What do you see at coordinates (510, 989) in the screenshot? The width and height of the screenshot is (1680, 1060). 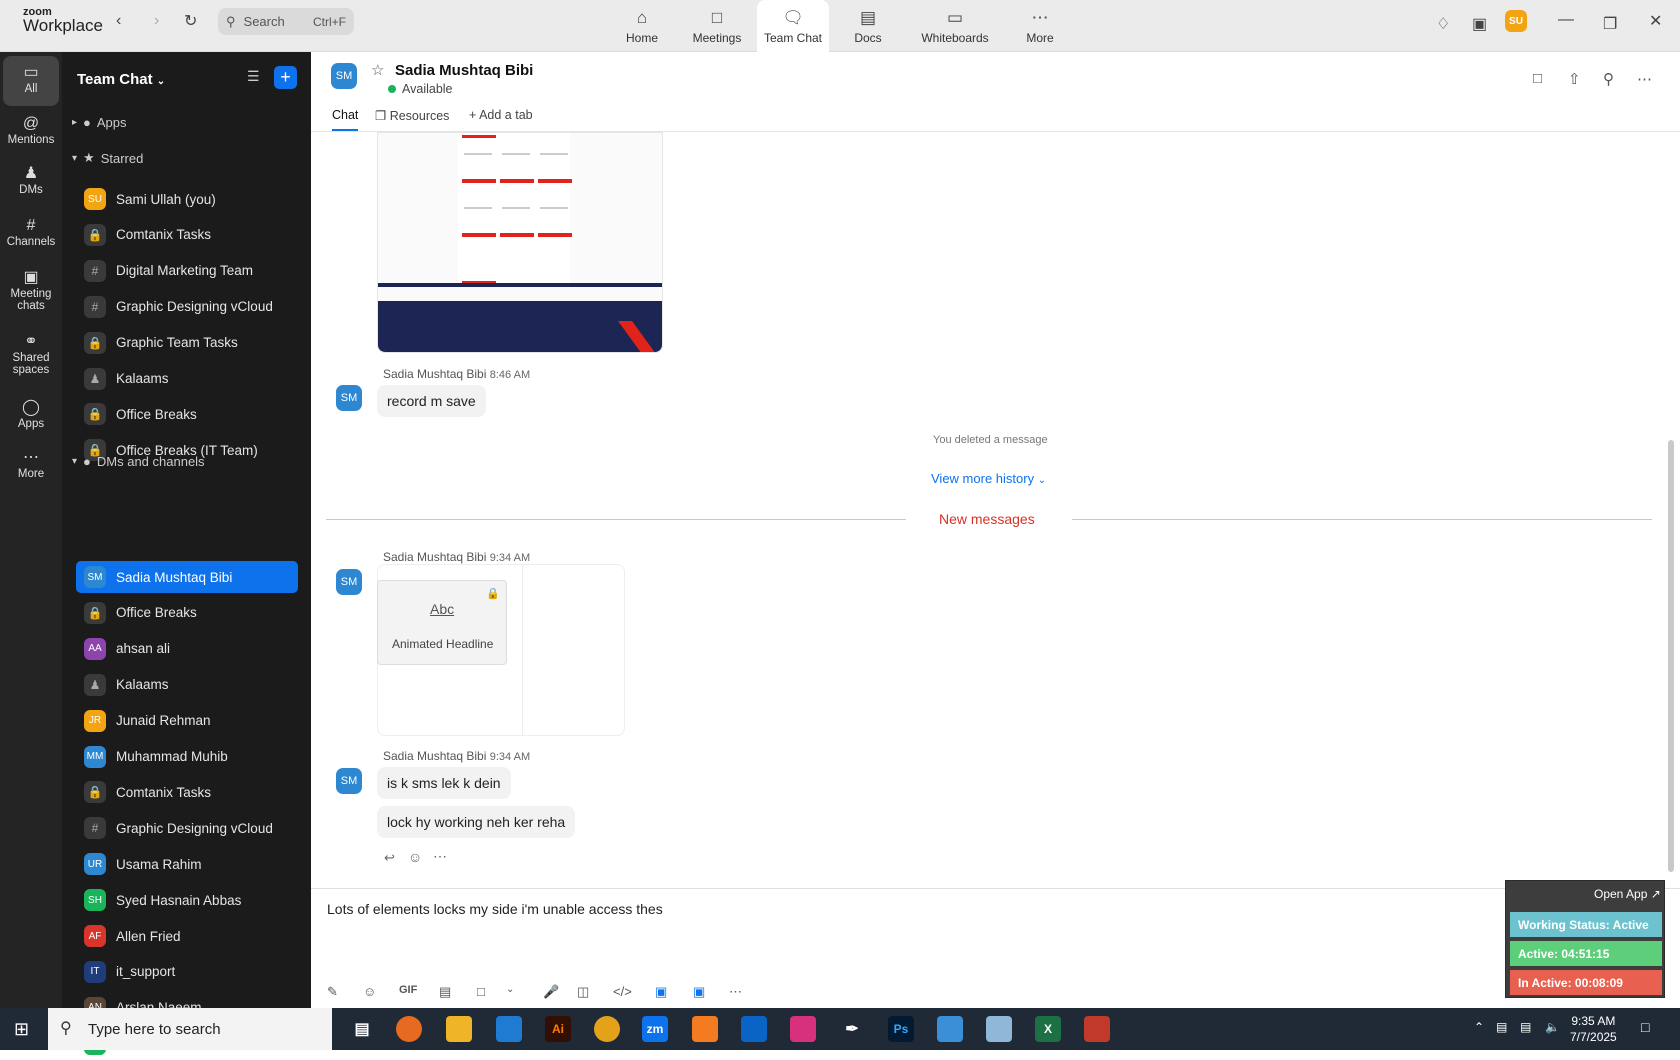 I see `chevron-down-icon: ⌄` at bounding box center [510, 989].